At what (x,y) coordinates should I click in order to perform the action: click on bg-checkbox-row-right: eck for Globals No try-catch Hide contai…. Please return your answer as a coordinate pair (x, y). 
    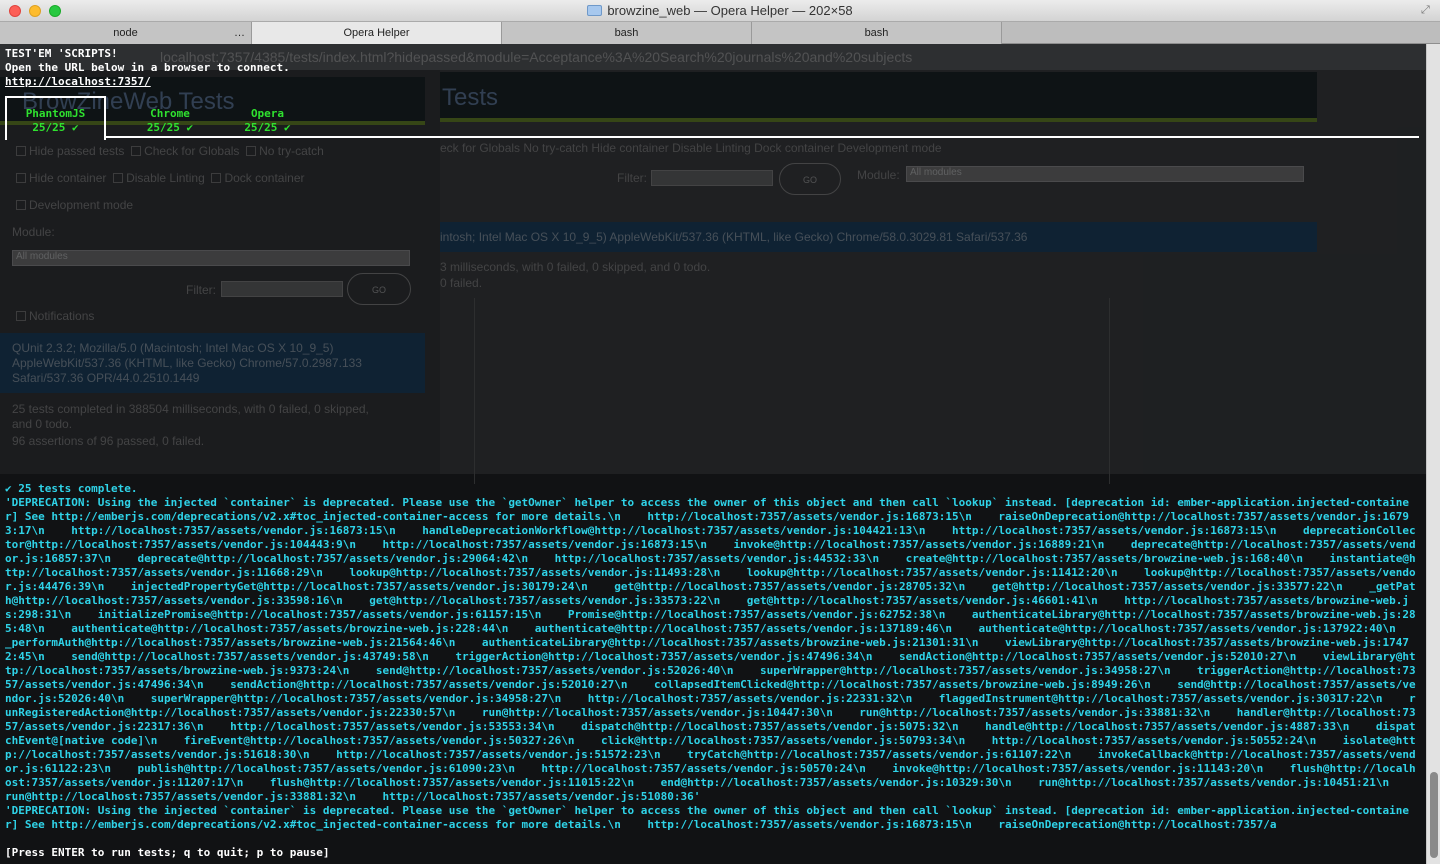
    Looking at the image, I should click on (691, 148).